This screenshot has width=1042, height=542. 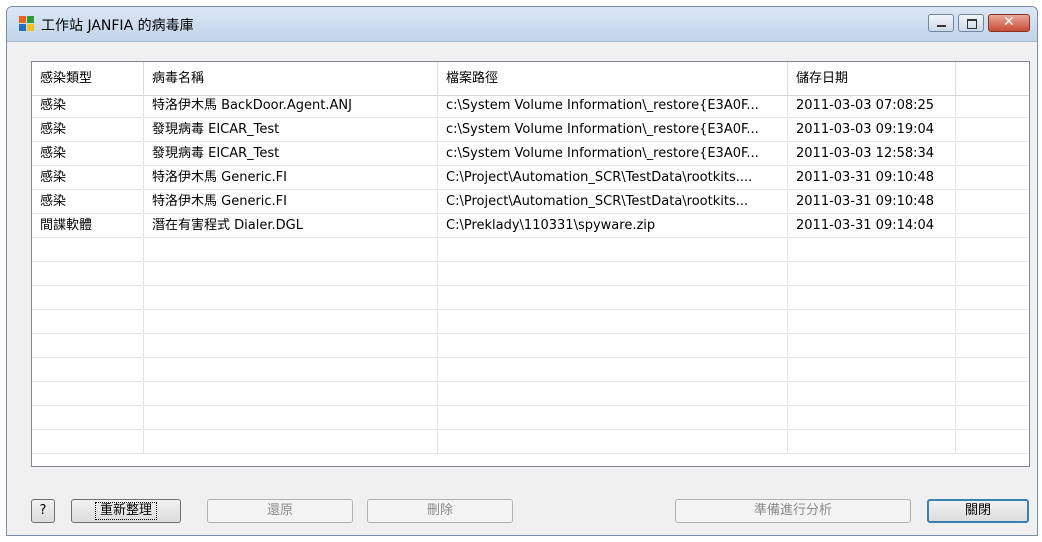 I want to click on cell-save-date: 2011-03-03 07:08:25, so click(x=872, y=106).